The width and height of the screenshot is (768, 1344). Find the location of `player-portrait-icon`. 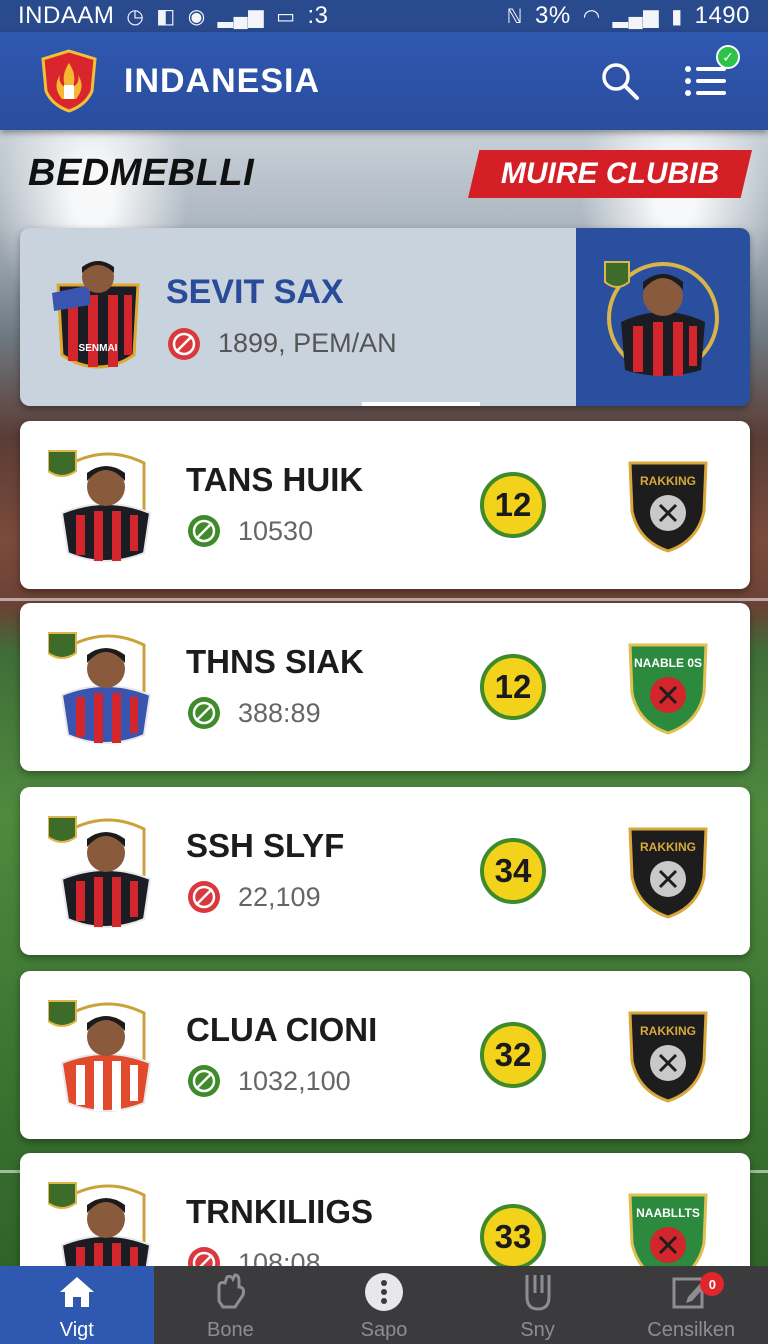

player-portrait-icon is located at coordinates (661, 318).